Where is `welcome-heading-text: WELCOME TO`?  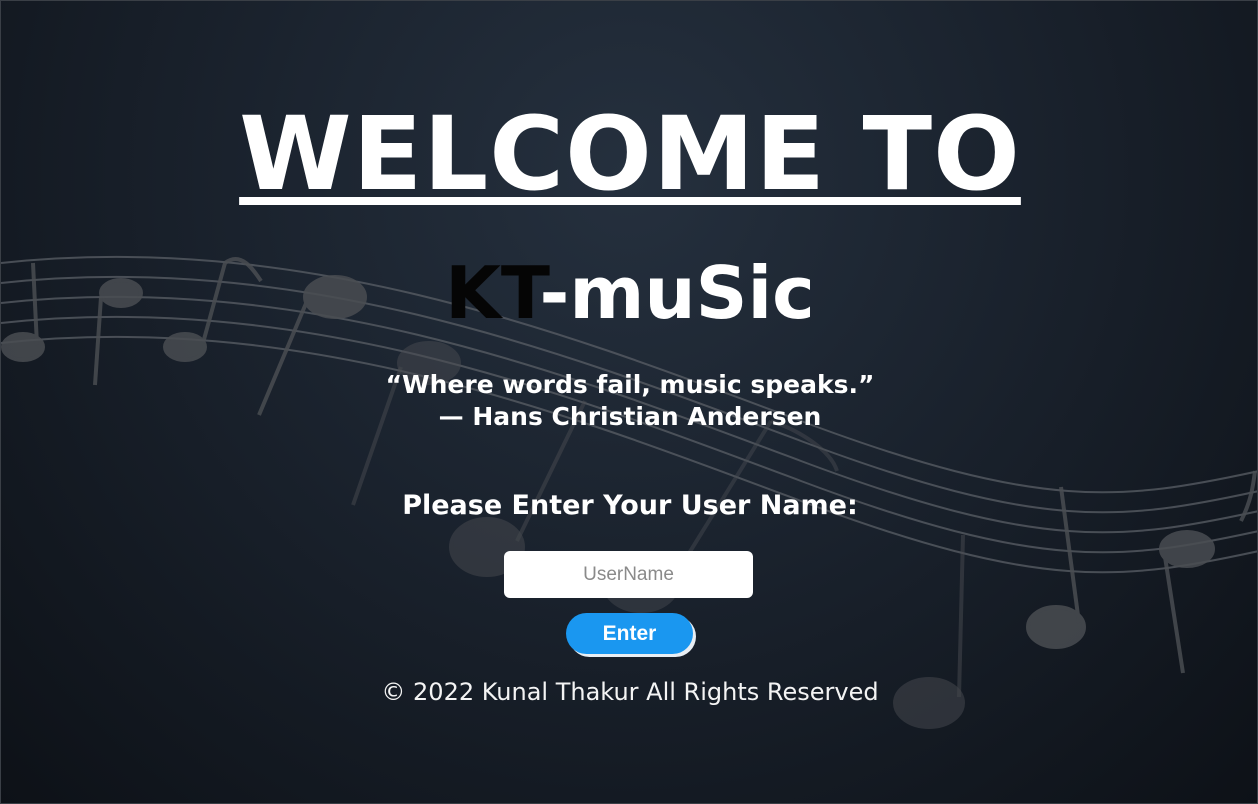
welcome-heading-text: WELCOME TO is located at coordinates (630, 154).